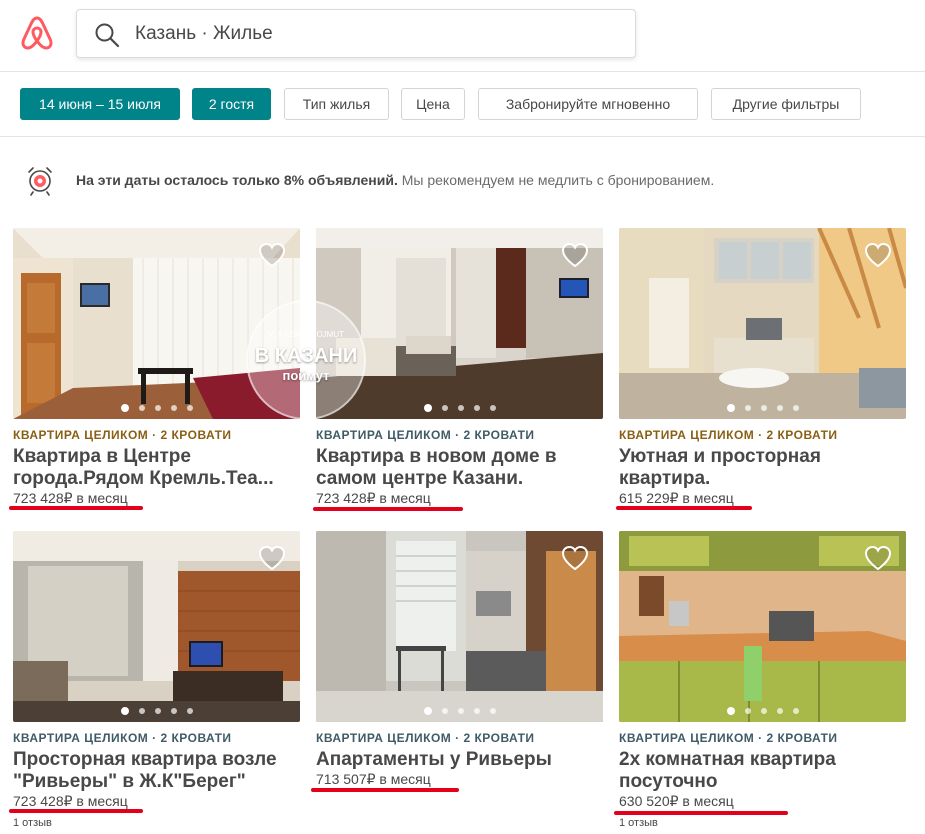 The width and height of the screenshot is (925, 834). I want to click on listing-title-line1: Квартира в Центре, so click(102, 456).